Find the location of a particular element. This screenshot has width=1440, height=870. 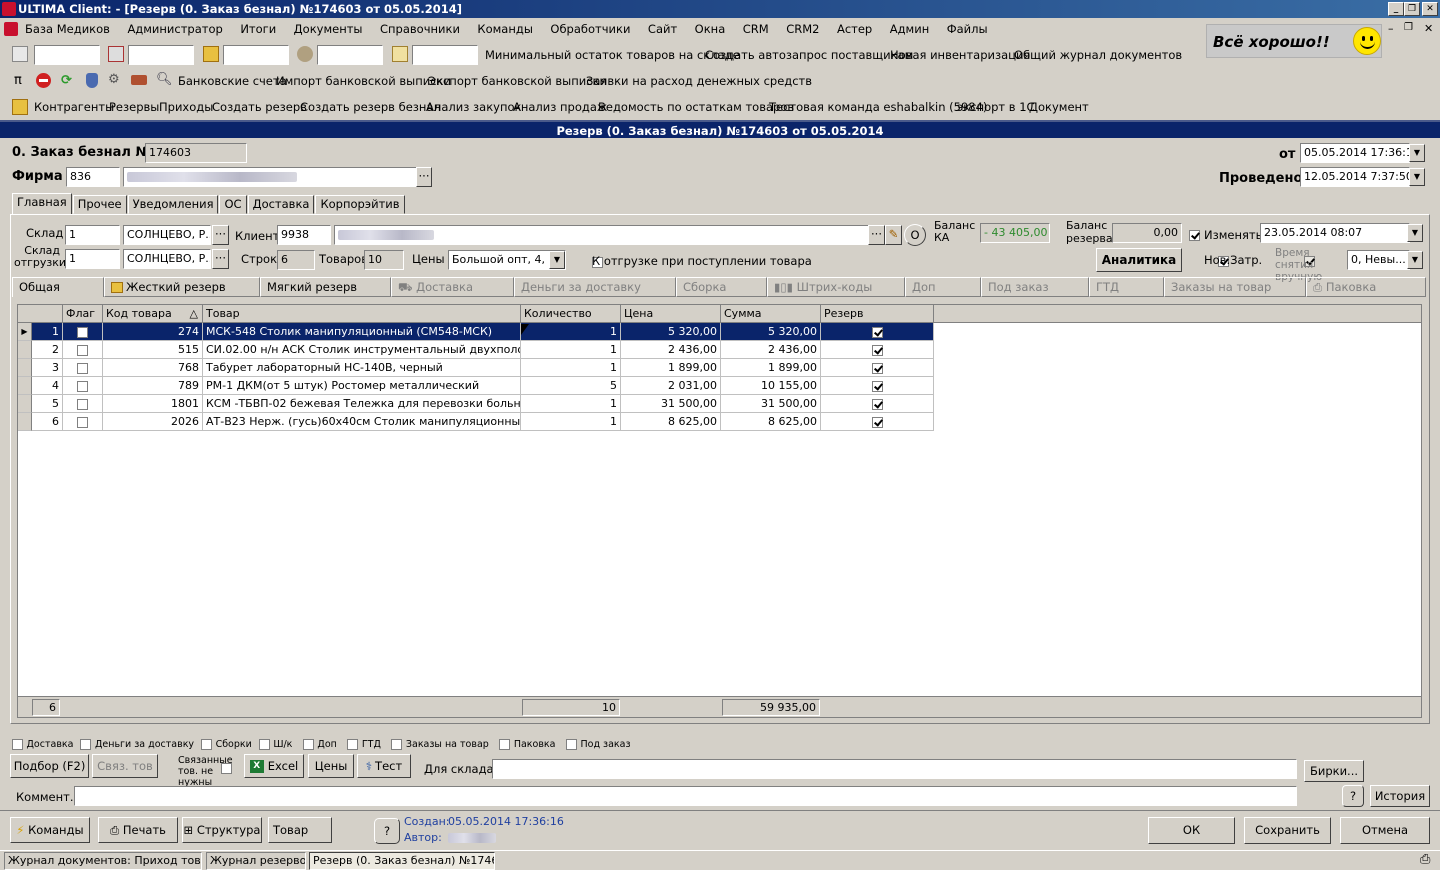

posted-date-field: 12.05.2014 7:37:50 is located at coordinates (1355, 177).